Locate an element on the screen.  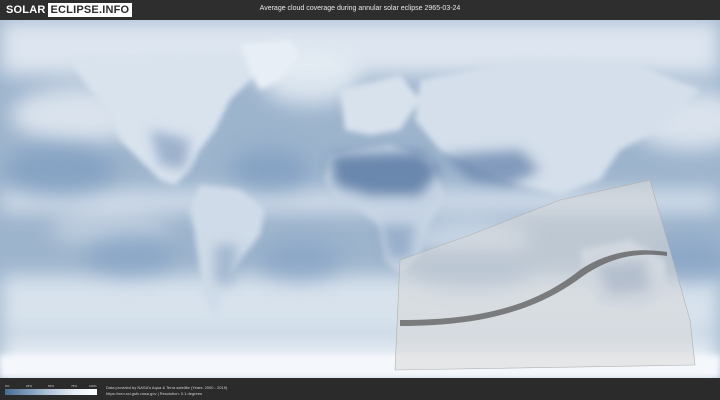
legend-tick: 75% is located at coordinates (74, 386).